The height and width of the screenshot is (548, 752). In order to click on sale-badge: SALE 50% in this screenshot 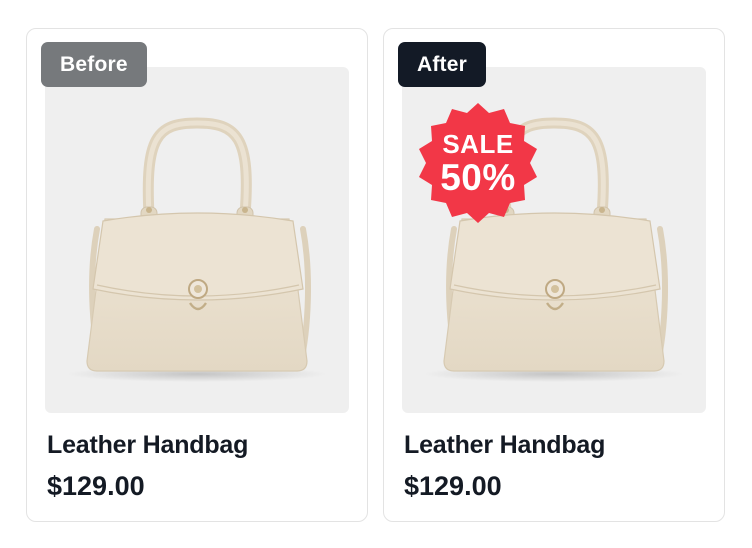, I will do `click(478, 164)`.